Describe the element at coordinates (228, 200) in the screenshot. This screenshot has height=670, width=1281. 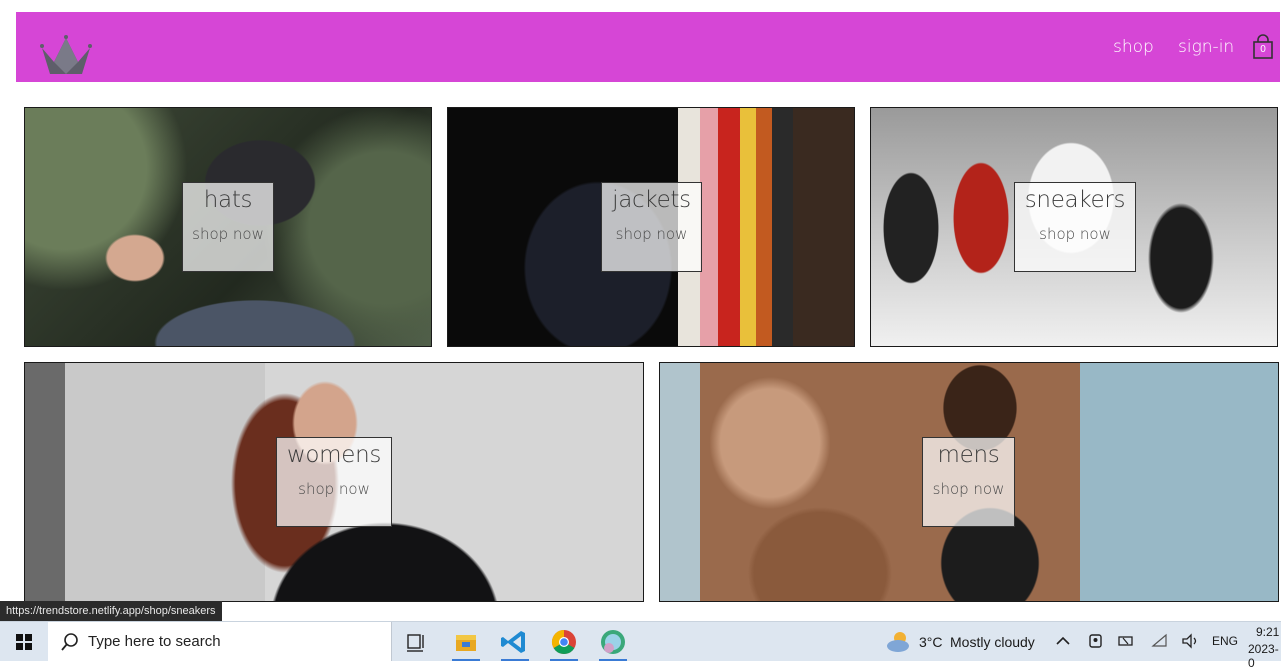
I see `category-title: hats` at that location.